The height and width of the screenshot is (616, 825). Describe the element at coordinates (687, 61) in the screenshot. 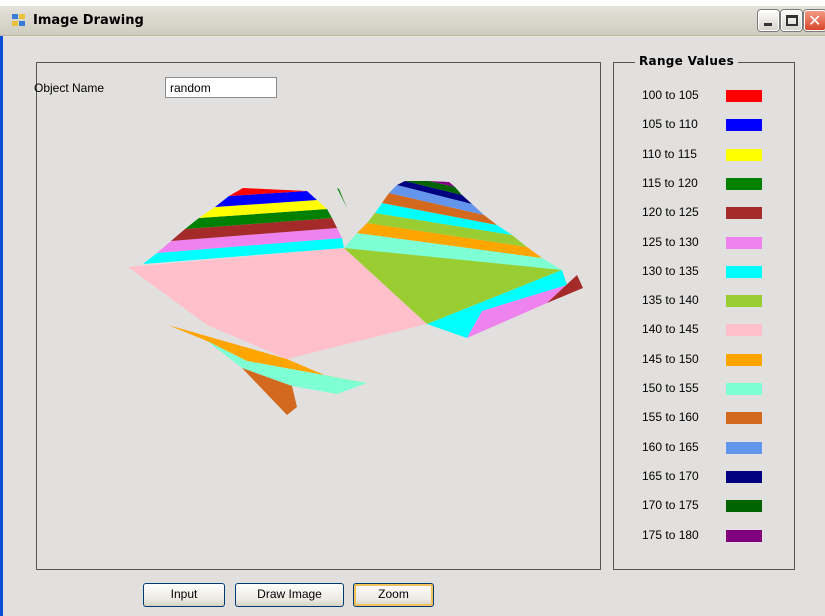

I see `range-values-title: Range Values` at that location.